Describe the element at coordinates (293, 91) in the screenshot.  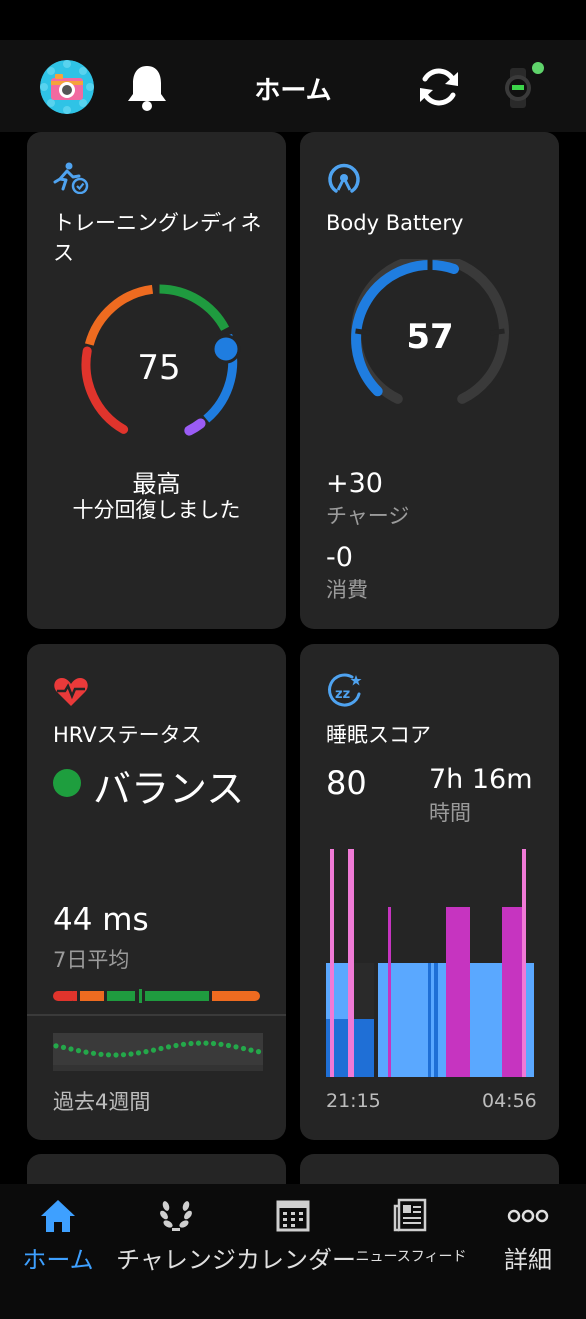
I see `page-title: ホーム` at that location.